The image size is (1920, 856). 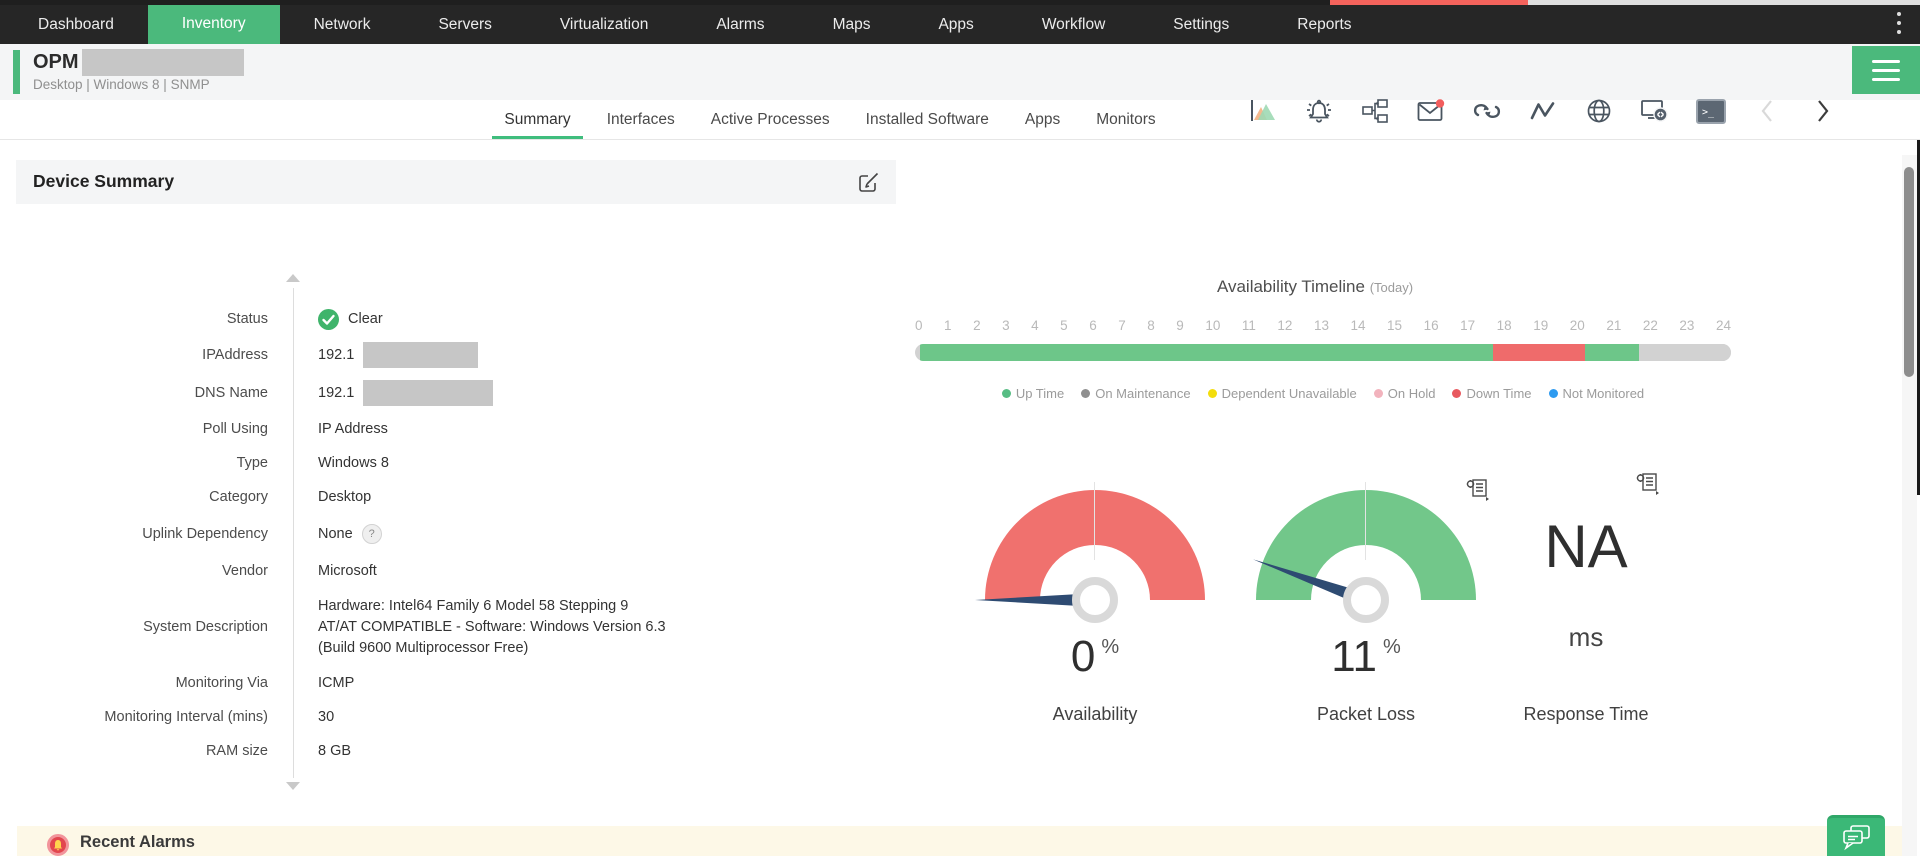 I want to click on recent-alarms-panel: Recent Alarms, so click(x=960, y=841).